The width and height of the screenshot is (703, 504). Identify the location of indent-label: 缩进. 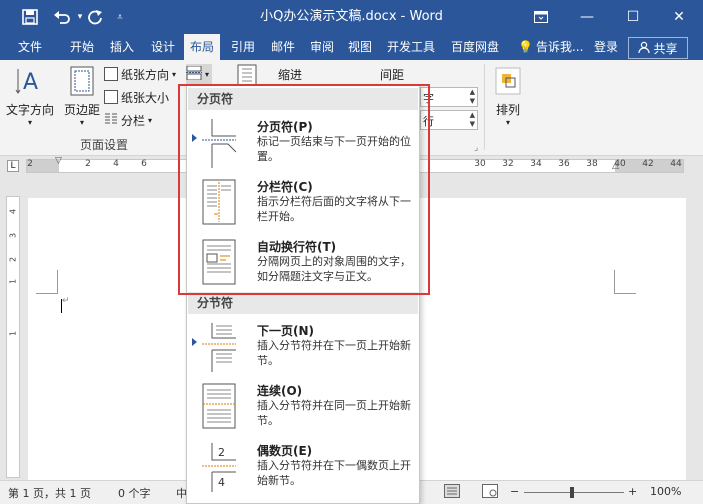
(290, 74).